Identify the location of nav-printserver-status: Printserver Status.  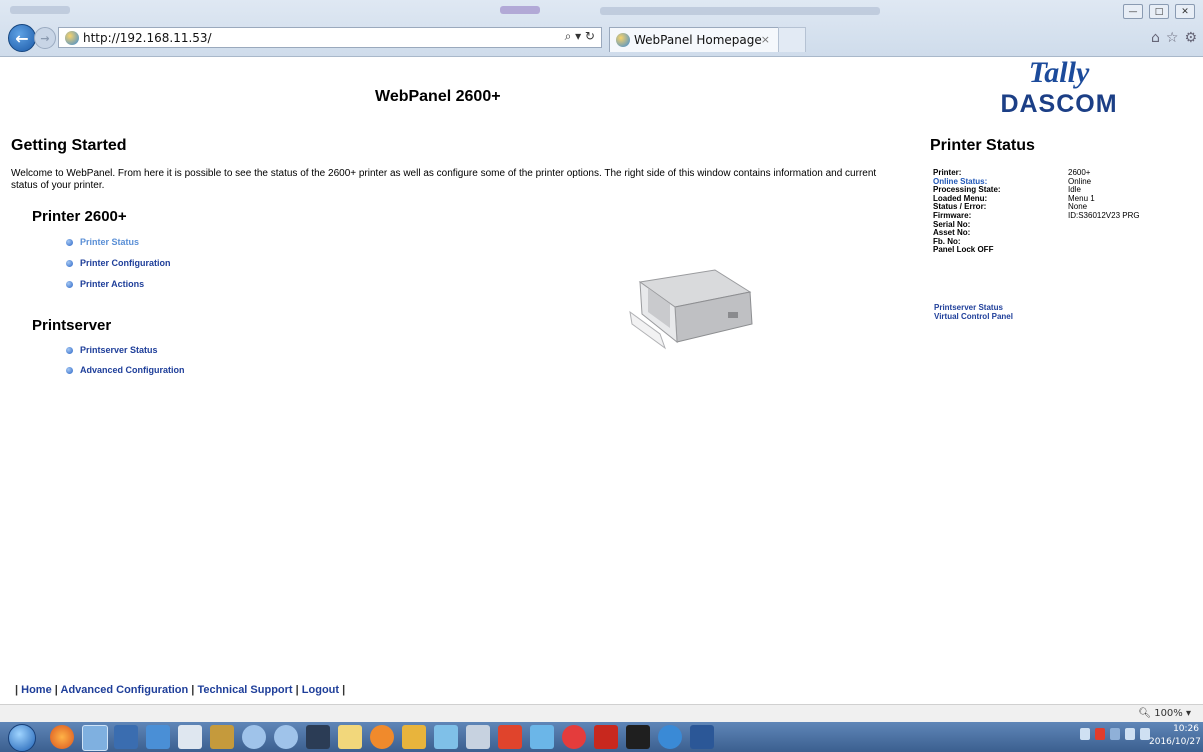
(112, 350).